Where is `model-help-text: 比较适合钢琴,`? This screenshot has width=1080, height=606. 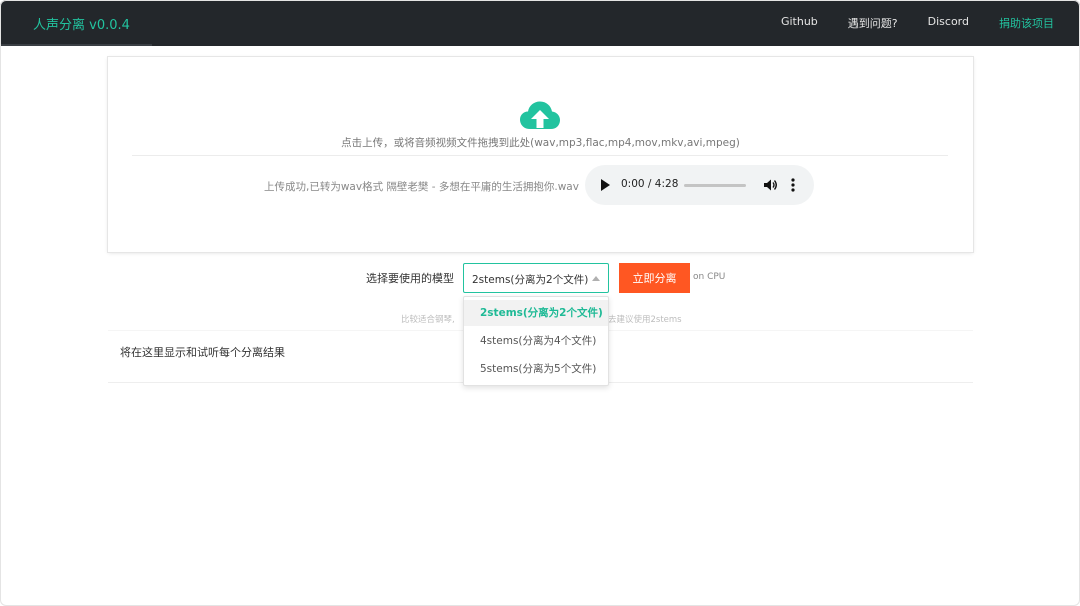 model-help-text: 比较适合钢琴, is located at coordinates (428, 320).